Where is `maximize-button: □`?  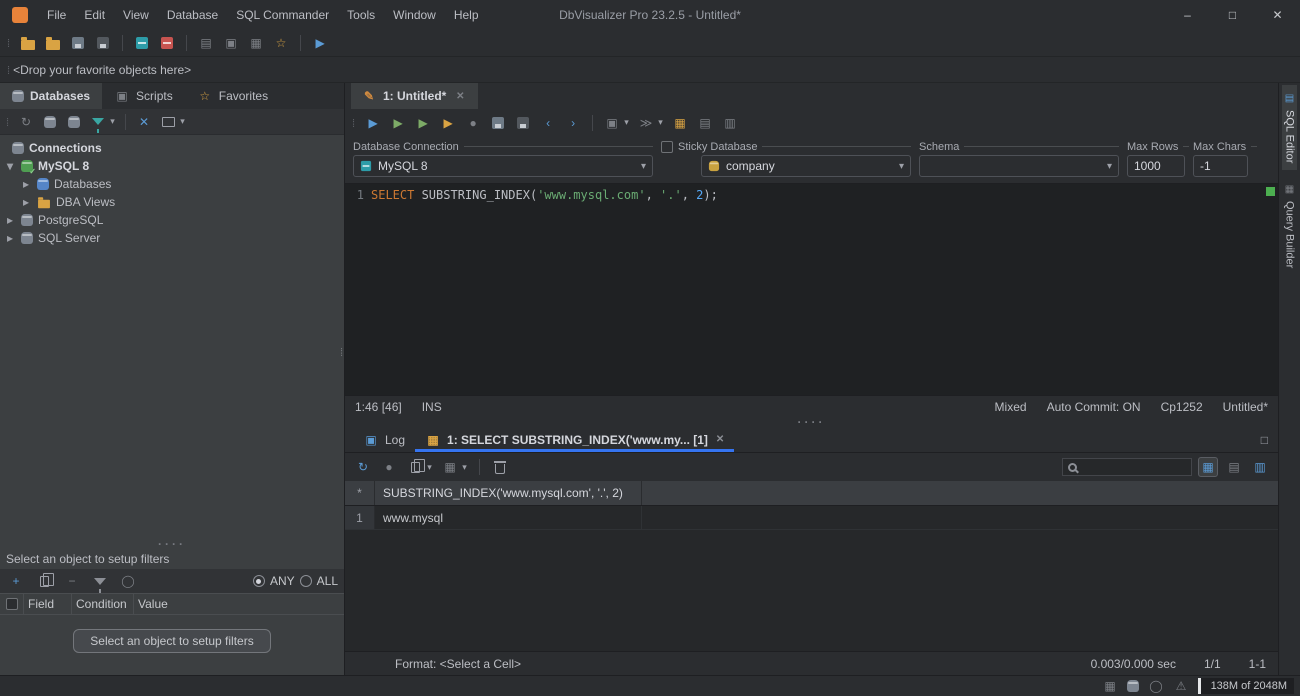 maximize-button: □ is located at coordinates (1232, 15).